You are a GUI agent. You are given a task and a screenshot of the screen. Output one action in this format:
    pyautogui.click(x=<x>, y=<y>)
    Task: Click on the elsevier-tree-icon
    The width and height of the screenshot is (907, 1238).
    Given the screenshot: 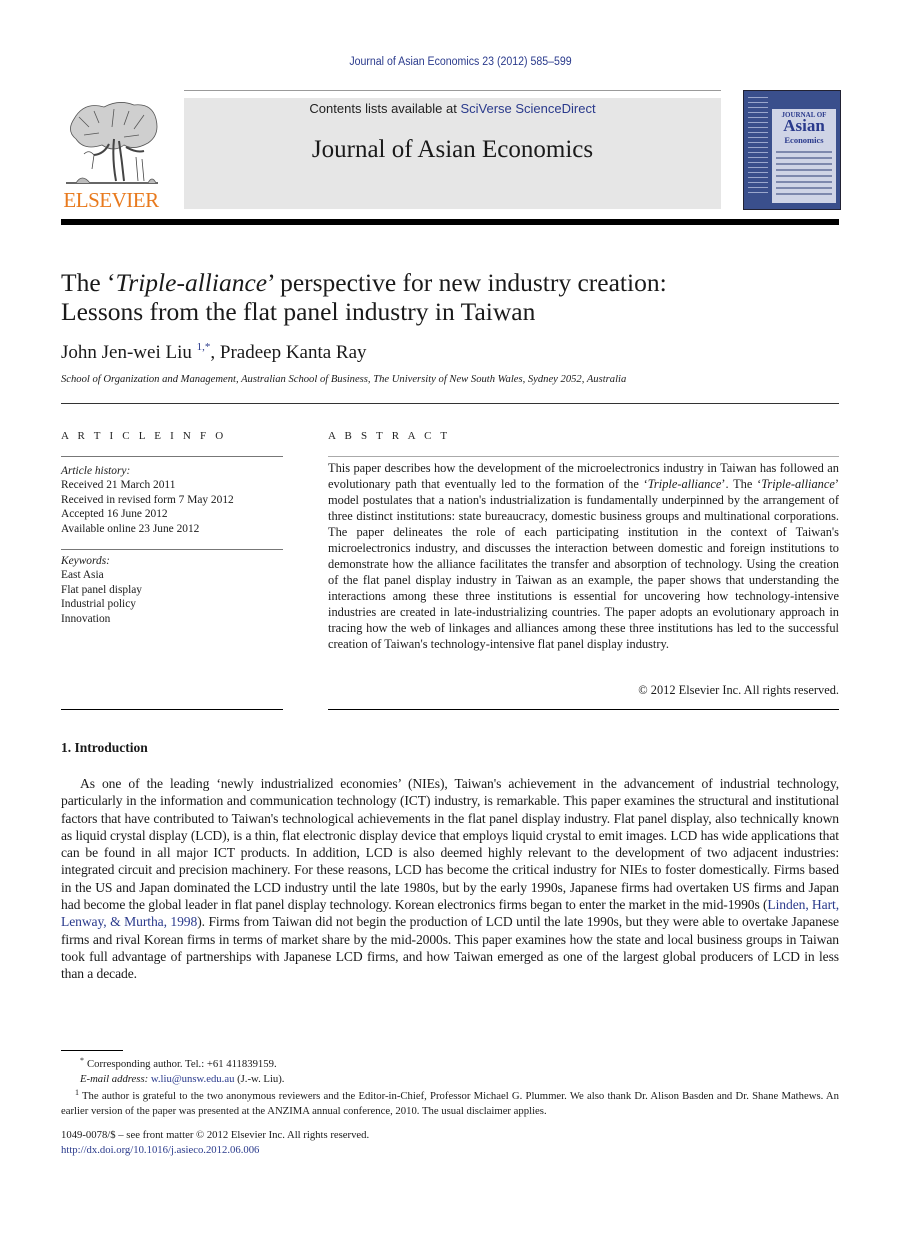 What is the action you would take?
    pyautogui.click(x=112, y=143)
    